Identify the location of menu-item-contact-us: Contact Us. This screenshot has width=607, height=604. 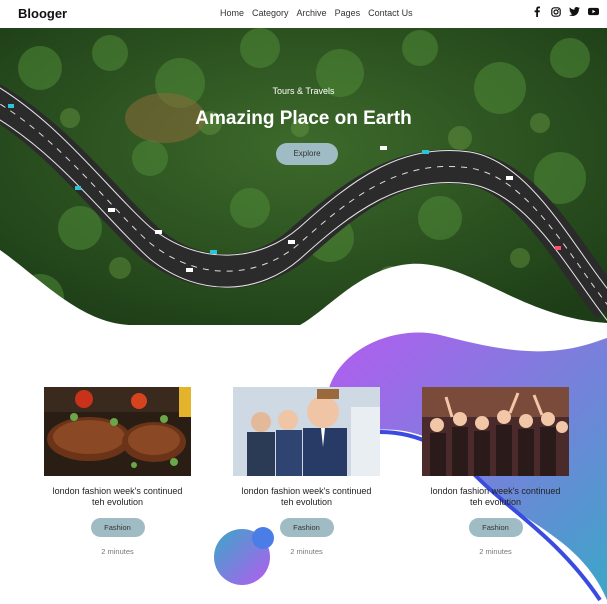
(390, 13).